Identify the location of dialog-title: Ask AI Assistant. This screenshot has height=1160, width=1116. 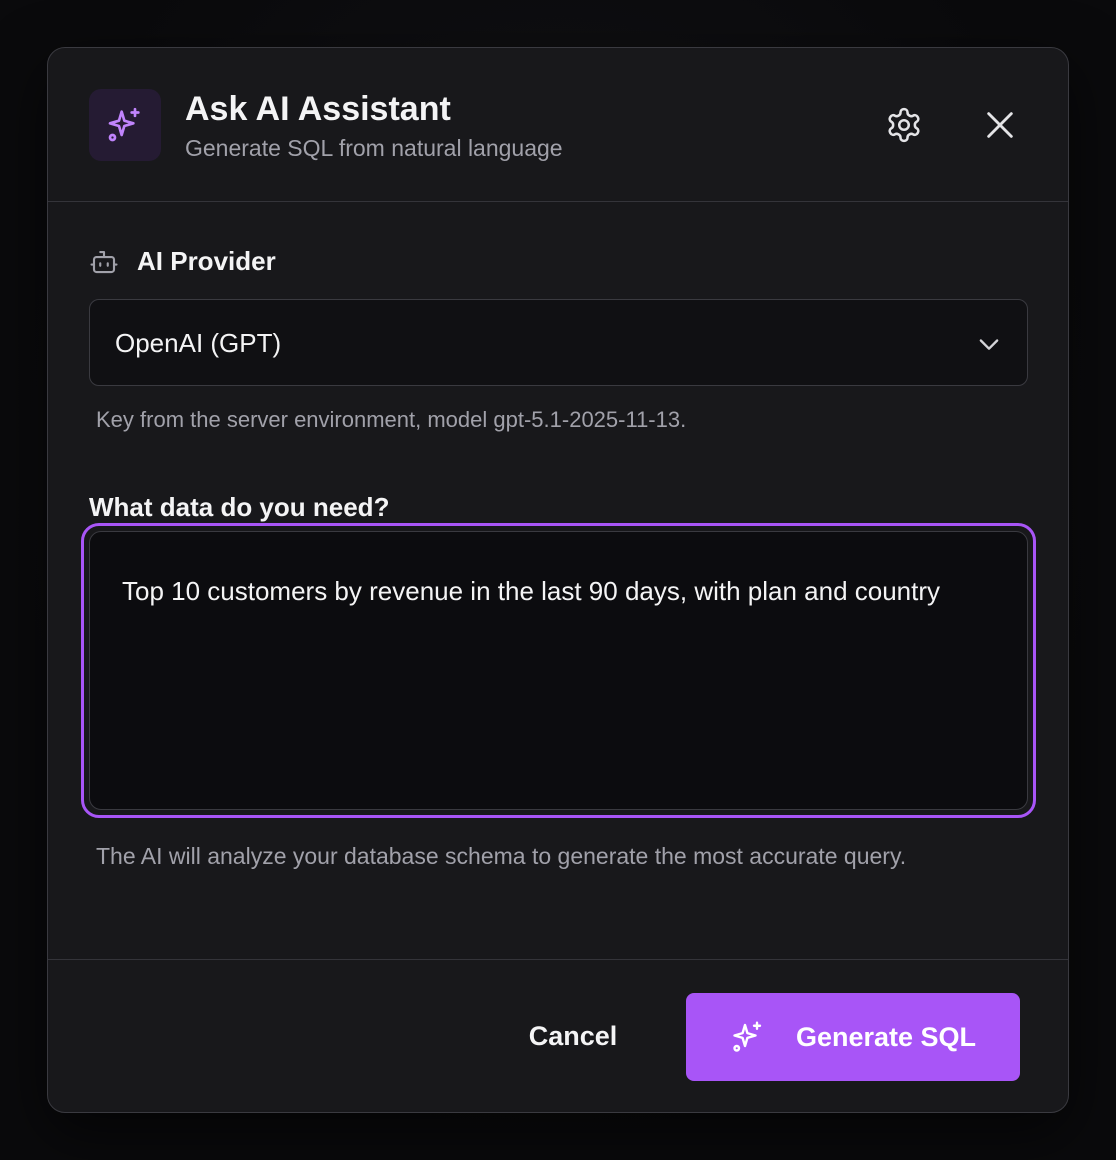
(318, 109).